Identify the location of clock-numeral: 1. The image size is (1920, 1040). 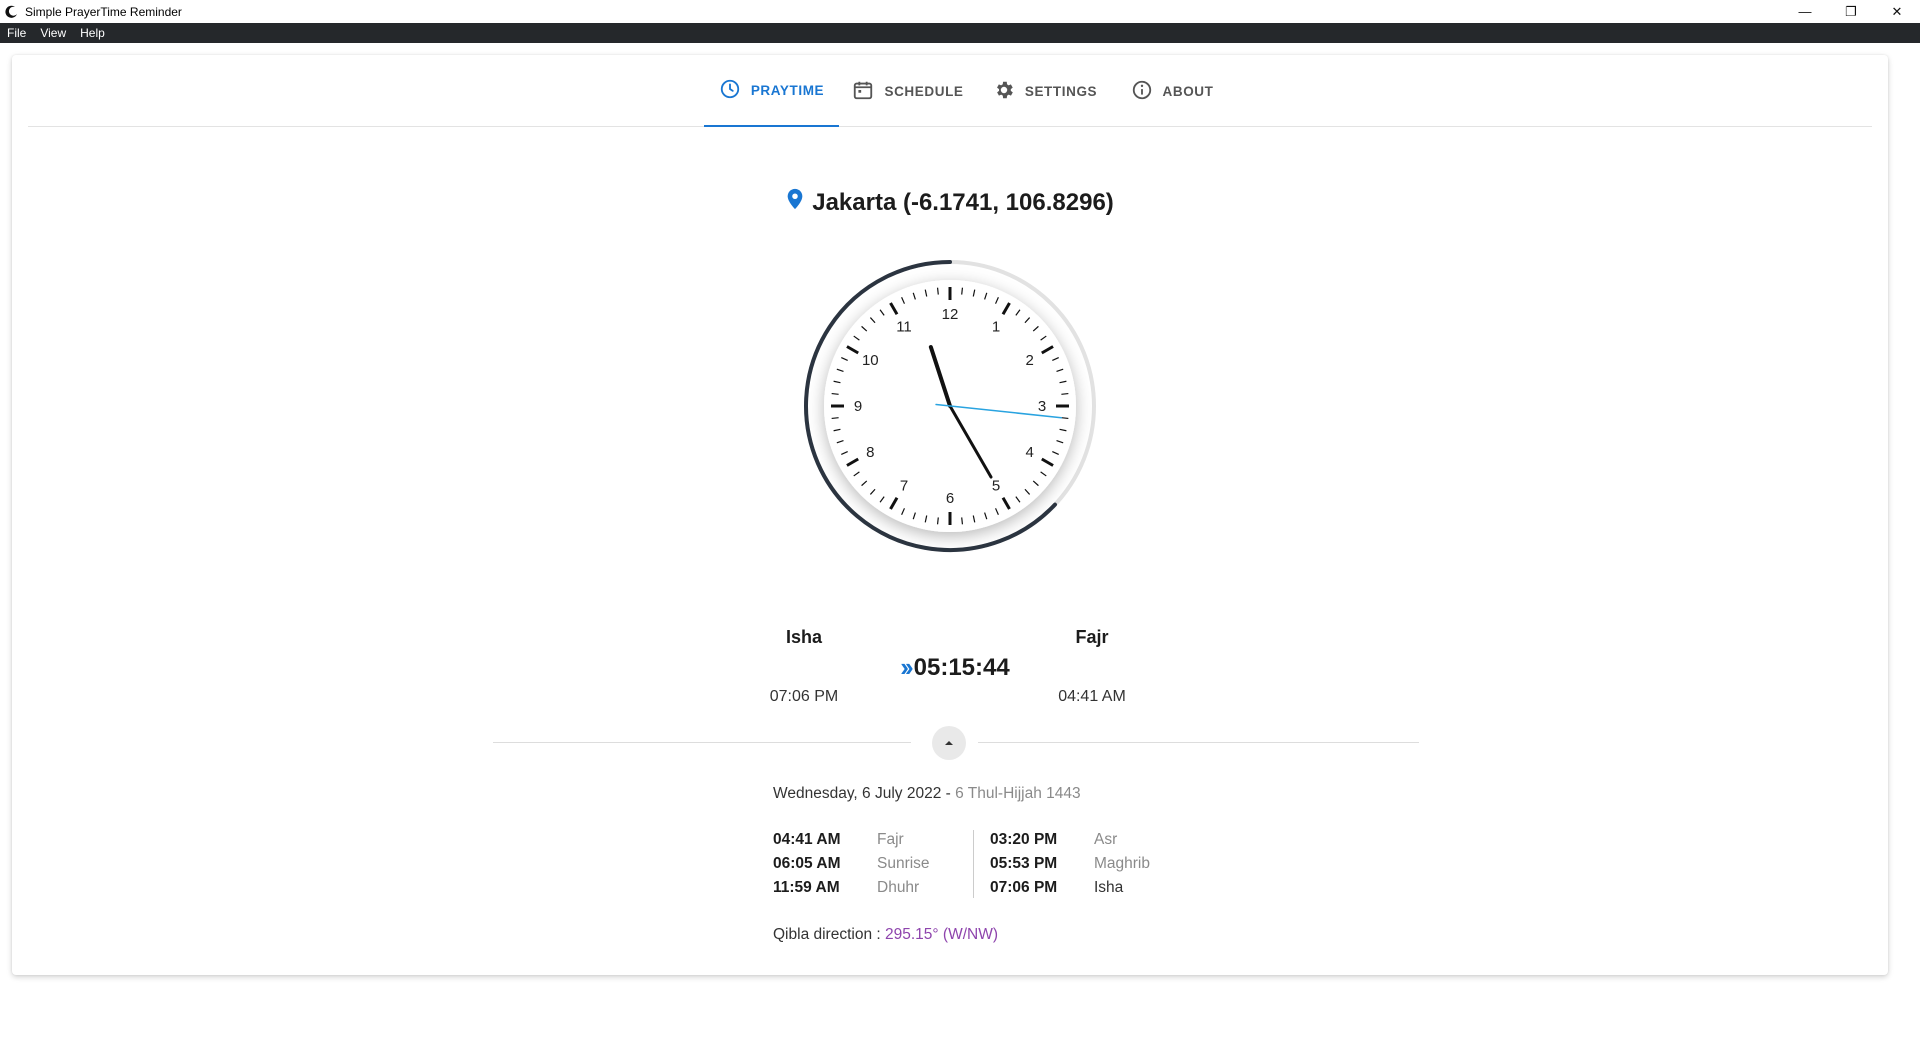
(996, 326).